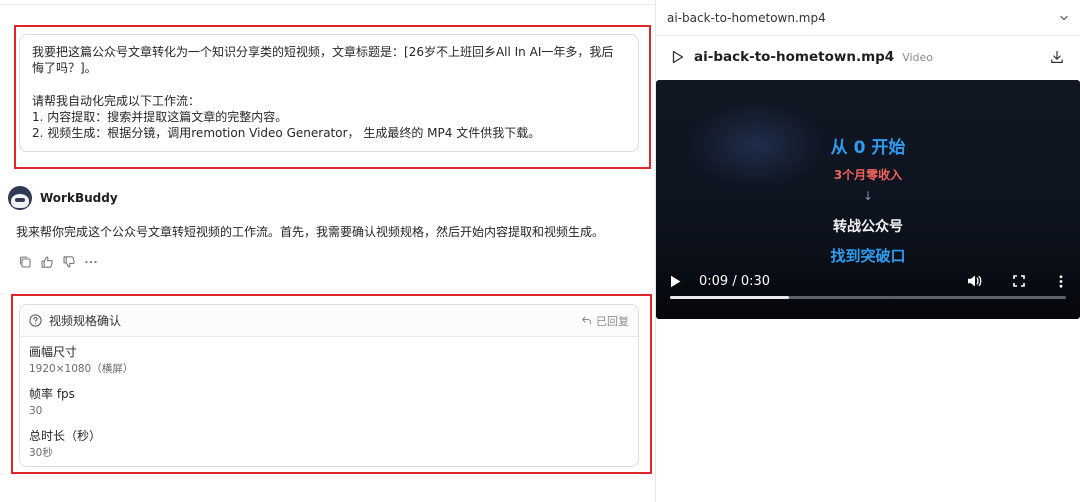  What do you see at coordinates (53, 352) in the screenshot?
I see `spec-label: 画幅尺寸` at bounding box center [53, 352].